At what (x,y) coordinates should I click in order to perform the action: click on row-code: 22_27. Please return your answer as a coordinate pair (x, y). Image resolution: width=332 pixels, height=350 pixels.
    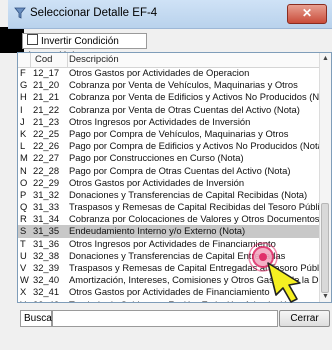
    Looking at the image, I should click on (46, 158).